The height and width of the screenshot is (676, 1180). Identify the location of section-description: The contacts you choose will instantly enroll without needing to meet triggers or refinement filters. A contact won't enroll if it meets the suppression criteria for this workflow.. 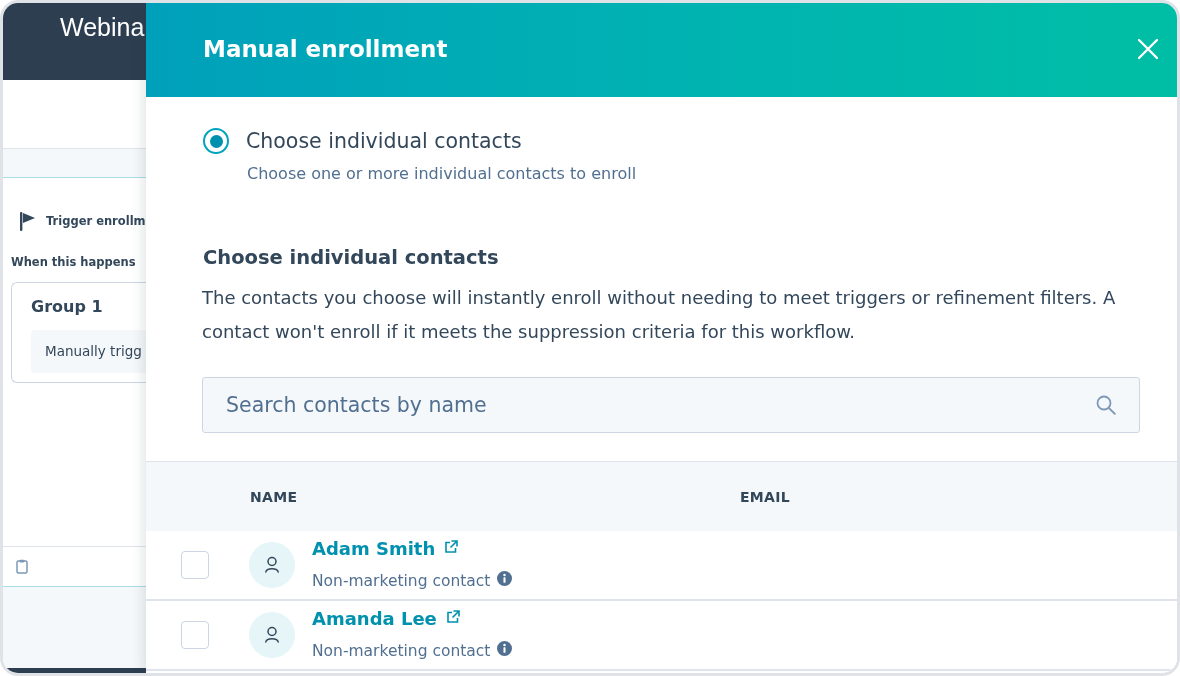
(659, 315).